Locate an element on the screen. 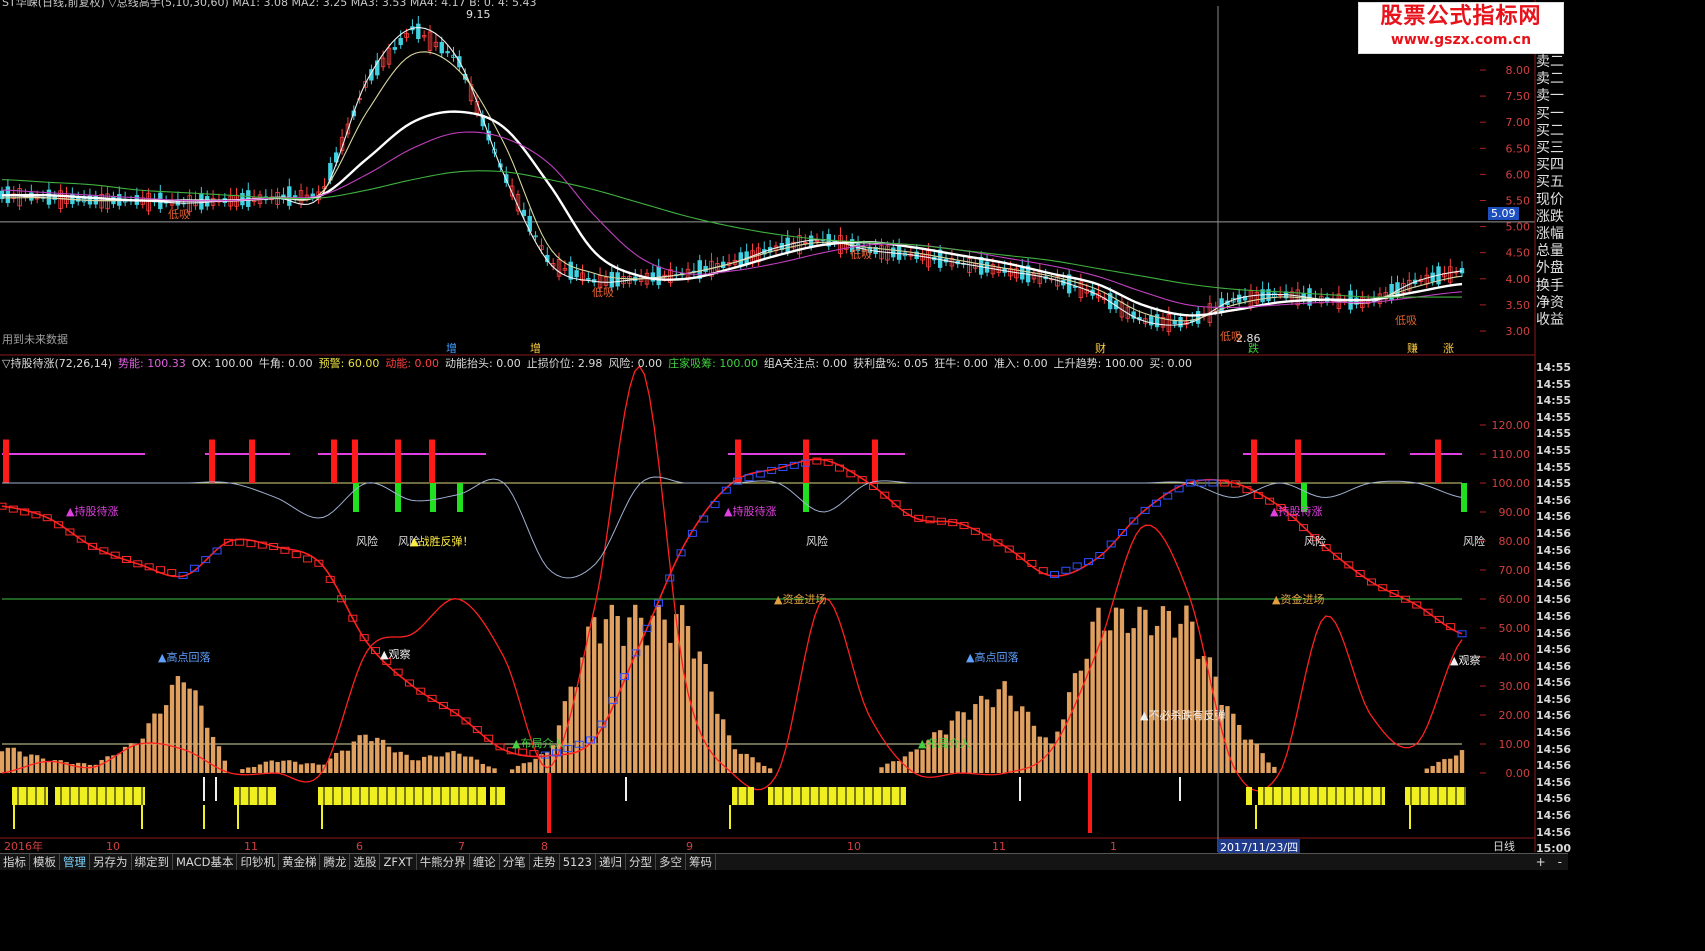 The width and height of the screenshot is (1705, 951). tab-腾龙: 腾龙 is located at coordinates (335, 862).